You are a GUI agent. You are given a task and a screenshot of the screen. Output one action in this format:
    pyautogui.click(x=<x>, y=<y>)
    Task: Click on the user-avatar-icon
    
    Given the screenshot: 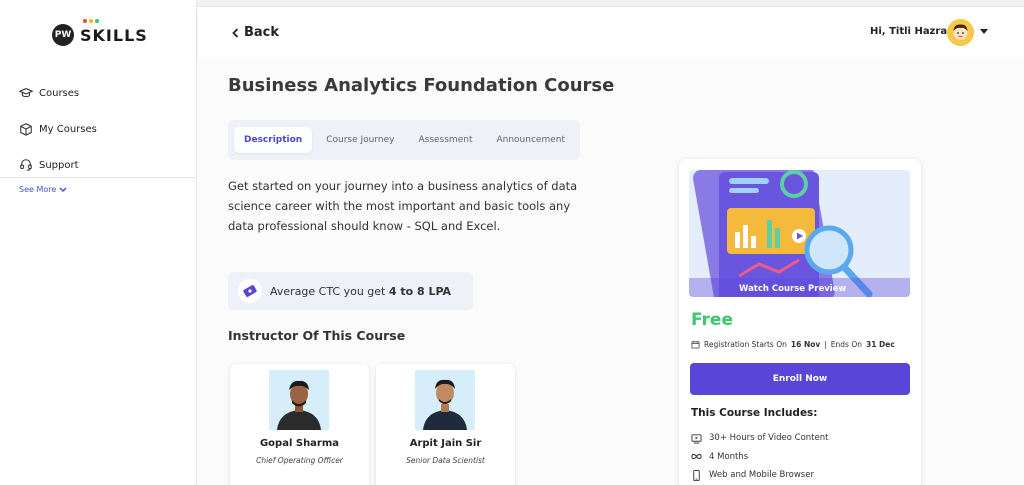 What is the action you would take?
    pyautogui.click(x=960, y=32)
    